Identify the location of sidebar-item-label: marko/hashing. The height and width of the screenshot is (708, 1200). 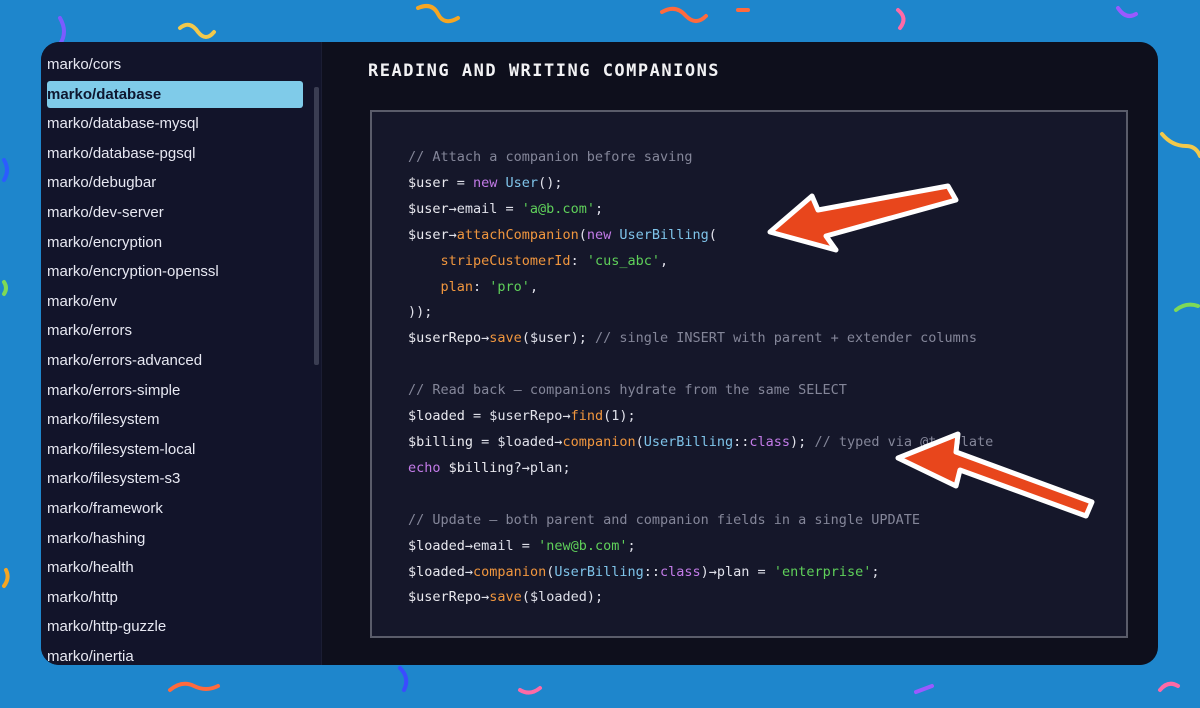
(96, 538).